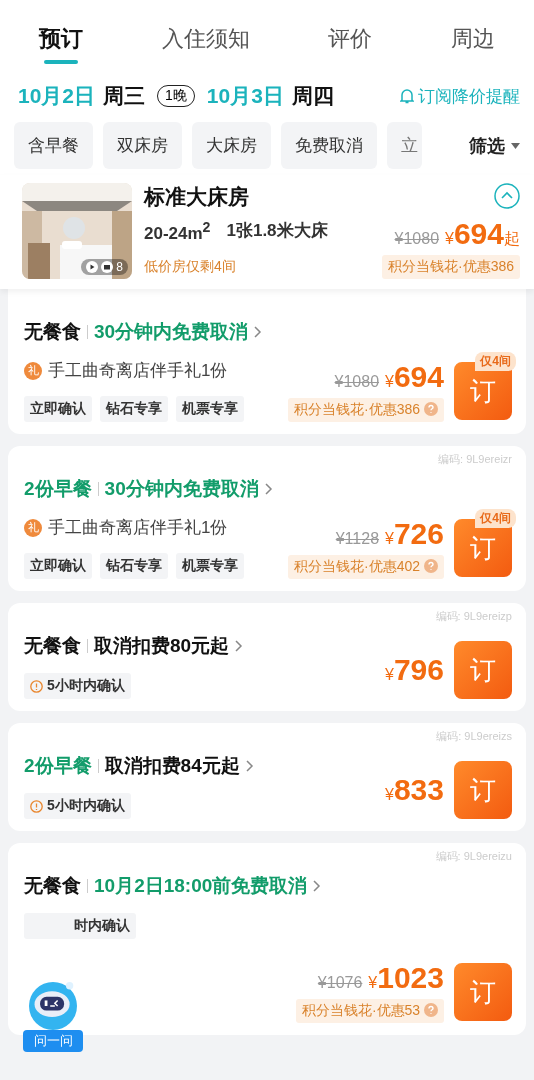  What do you see at coordinates (340, 983) in the screenshot?
I see `original-price: ¥1076` at bounding box center [340, 983].